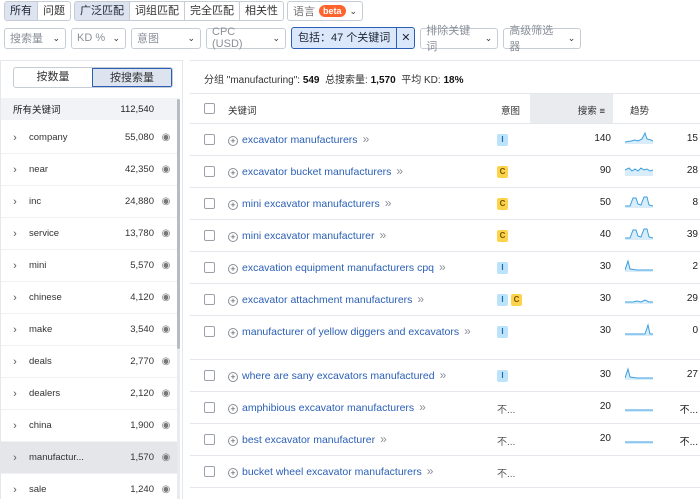  I want to click on group-item-8: › dealers 2,120 ◉, so click(89, 394).